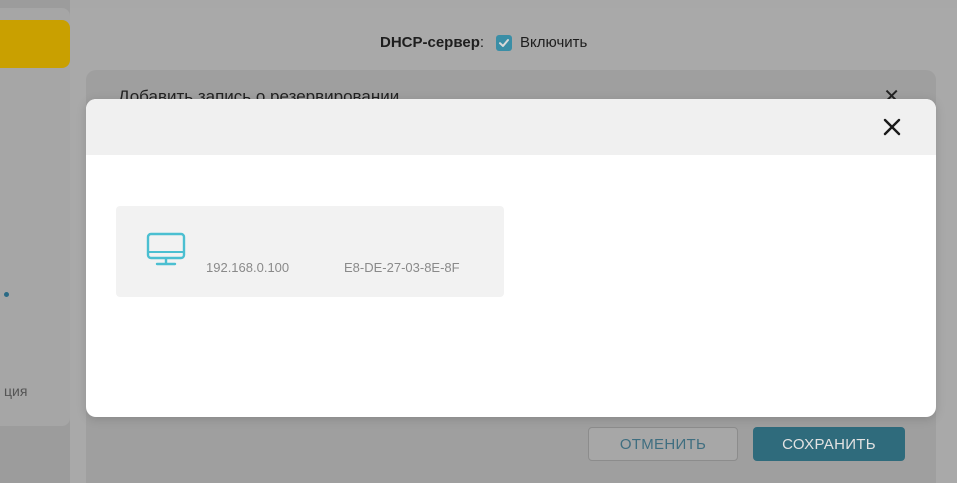 Image resolution: width=957 pixels, height=483 pixels. I want to click on dhcp-server-label: DHCP-сервер, so click(430, 42).